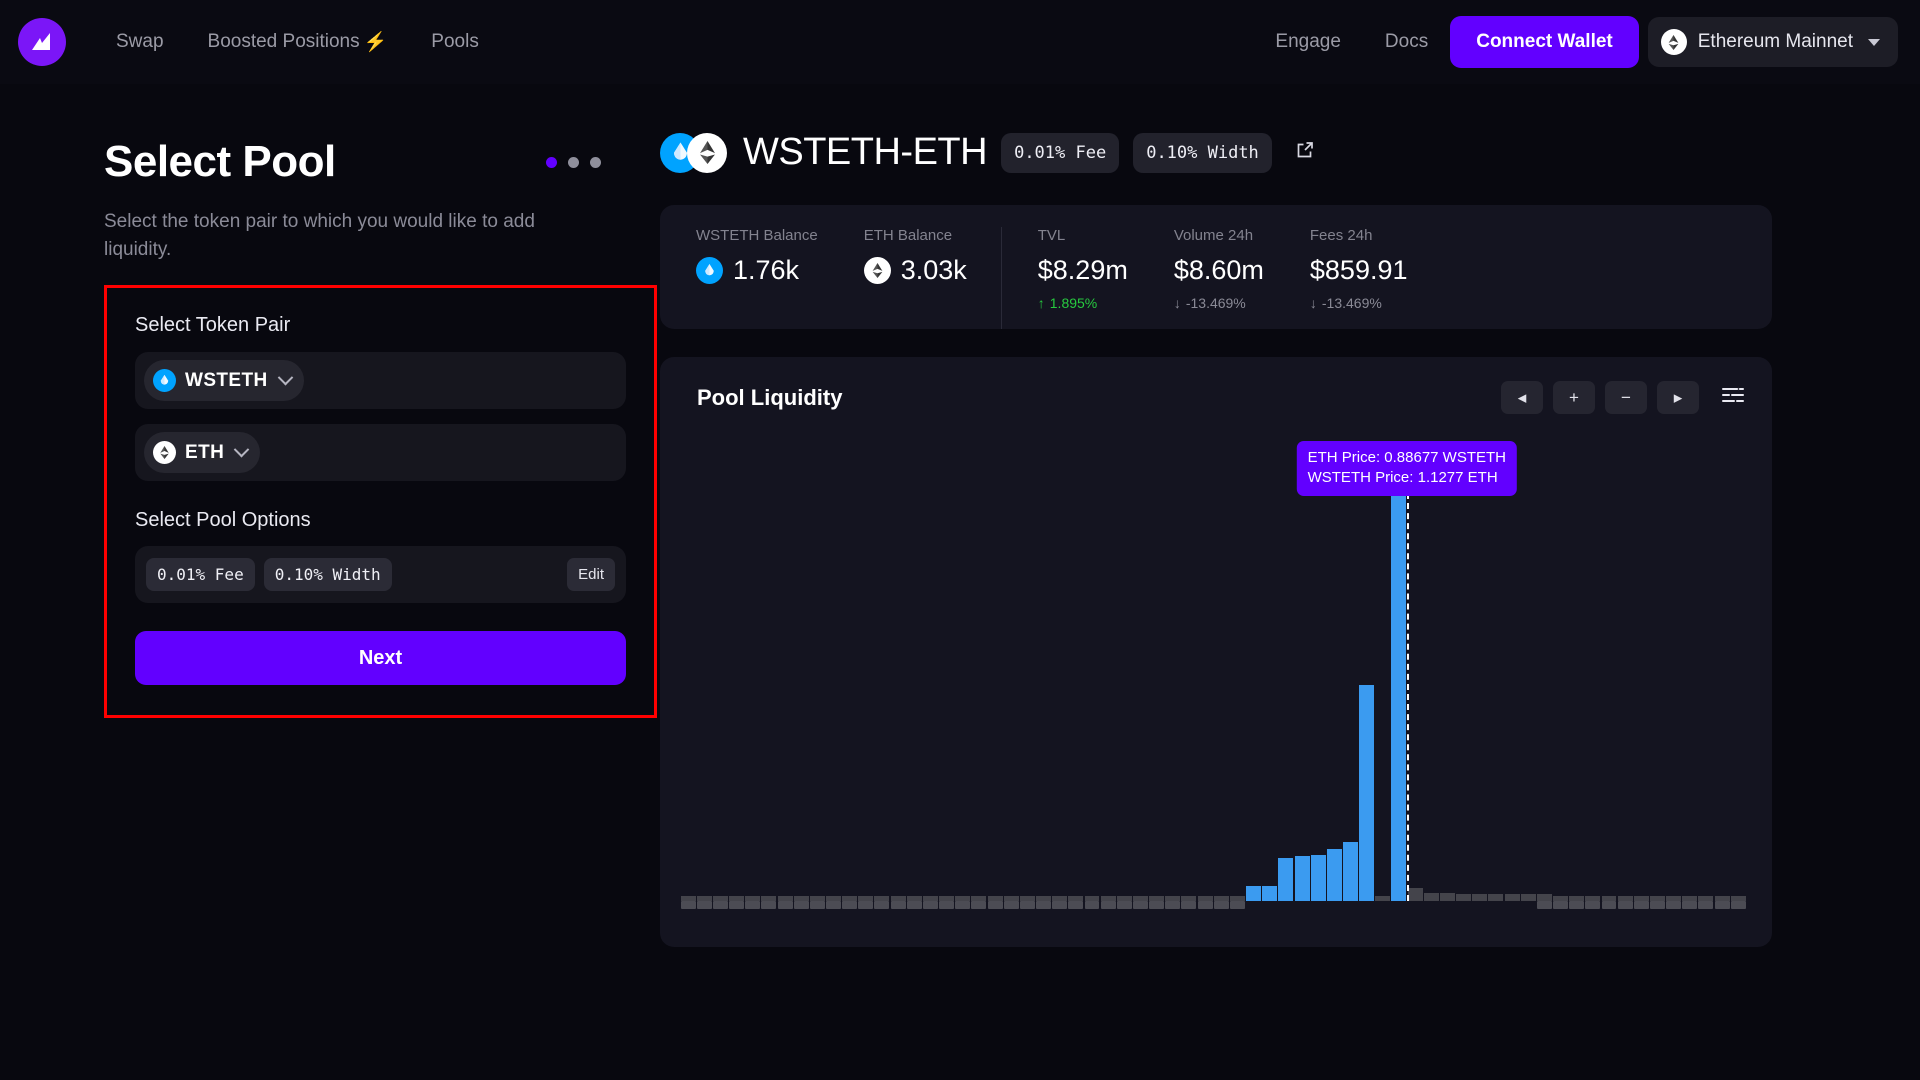  Describe the element at coordinates (1305, 152) in the screenshot. I see `external-link-icon` at that location.